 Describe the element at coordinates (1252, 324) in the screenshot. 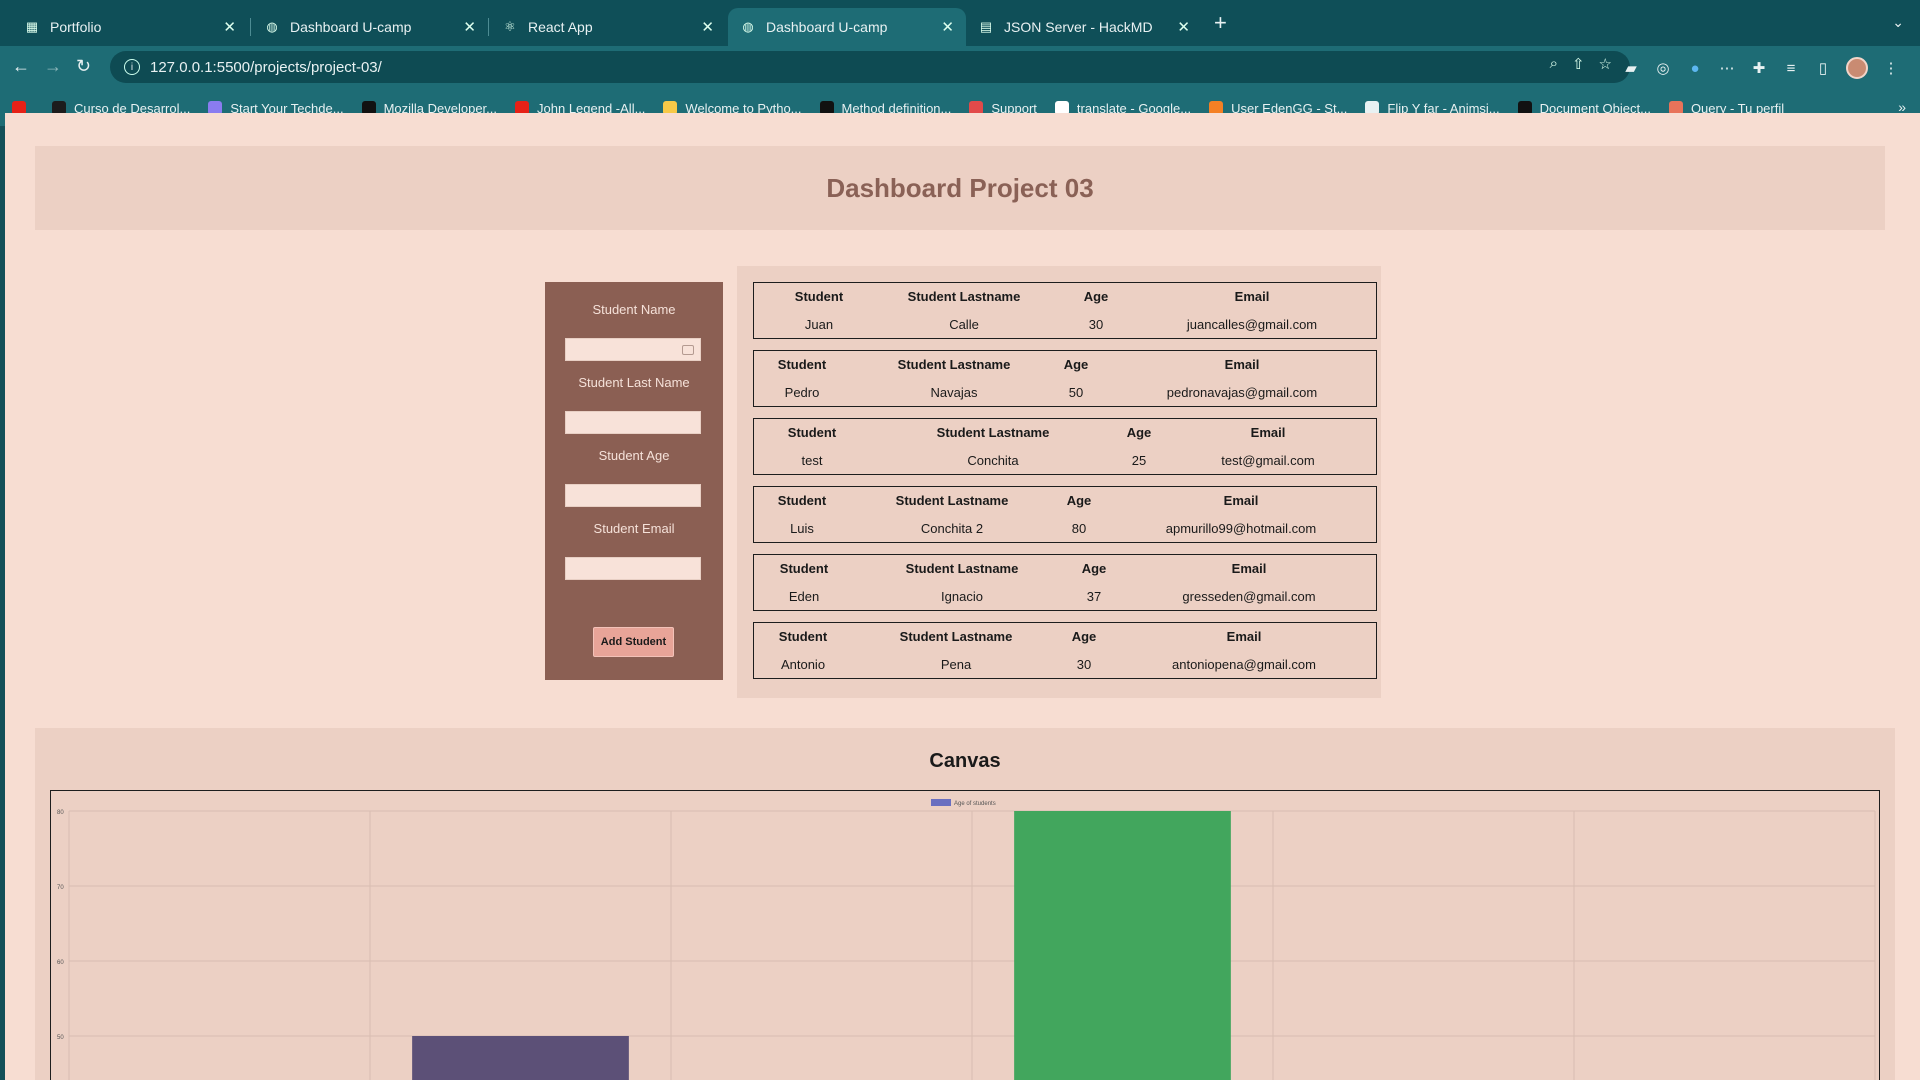

I see `cell-email: juancalles@gmail.com` at that location.